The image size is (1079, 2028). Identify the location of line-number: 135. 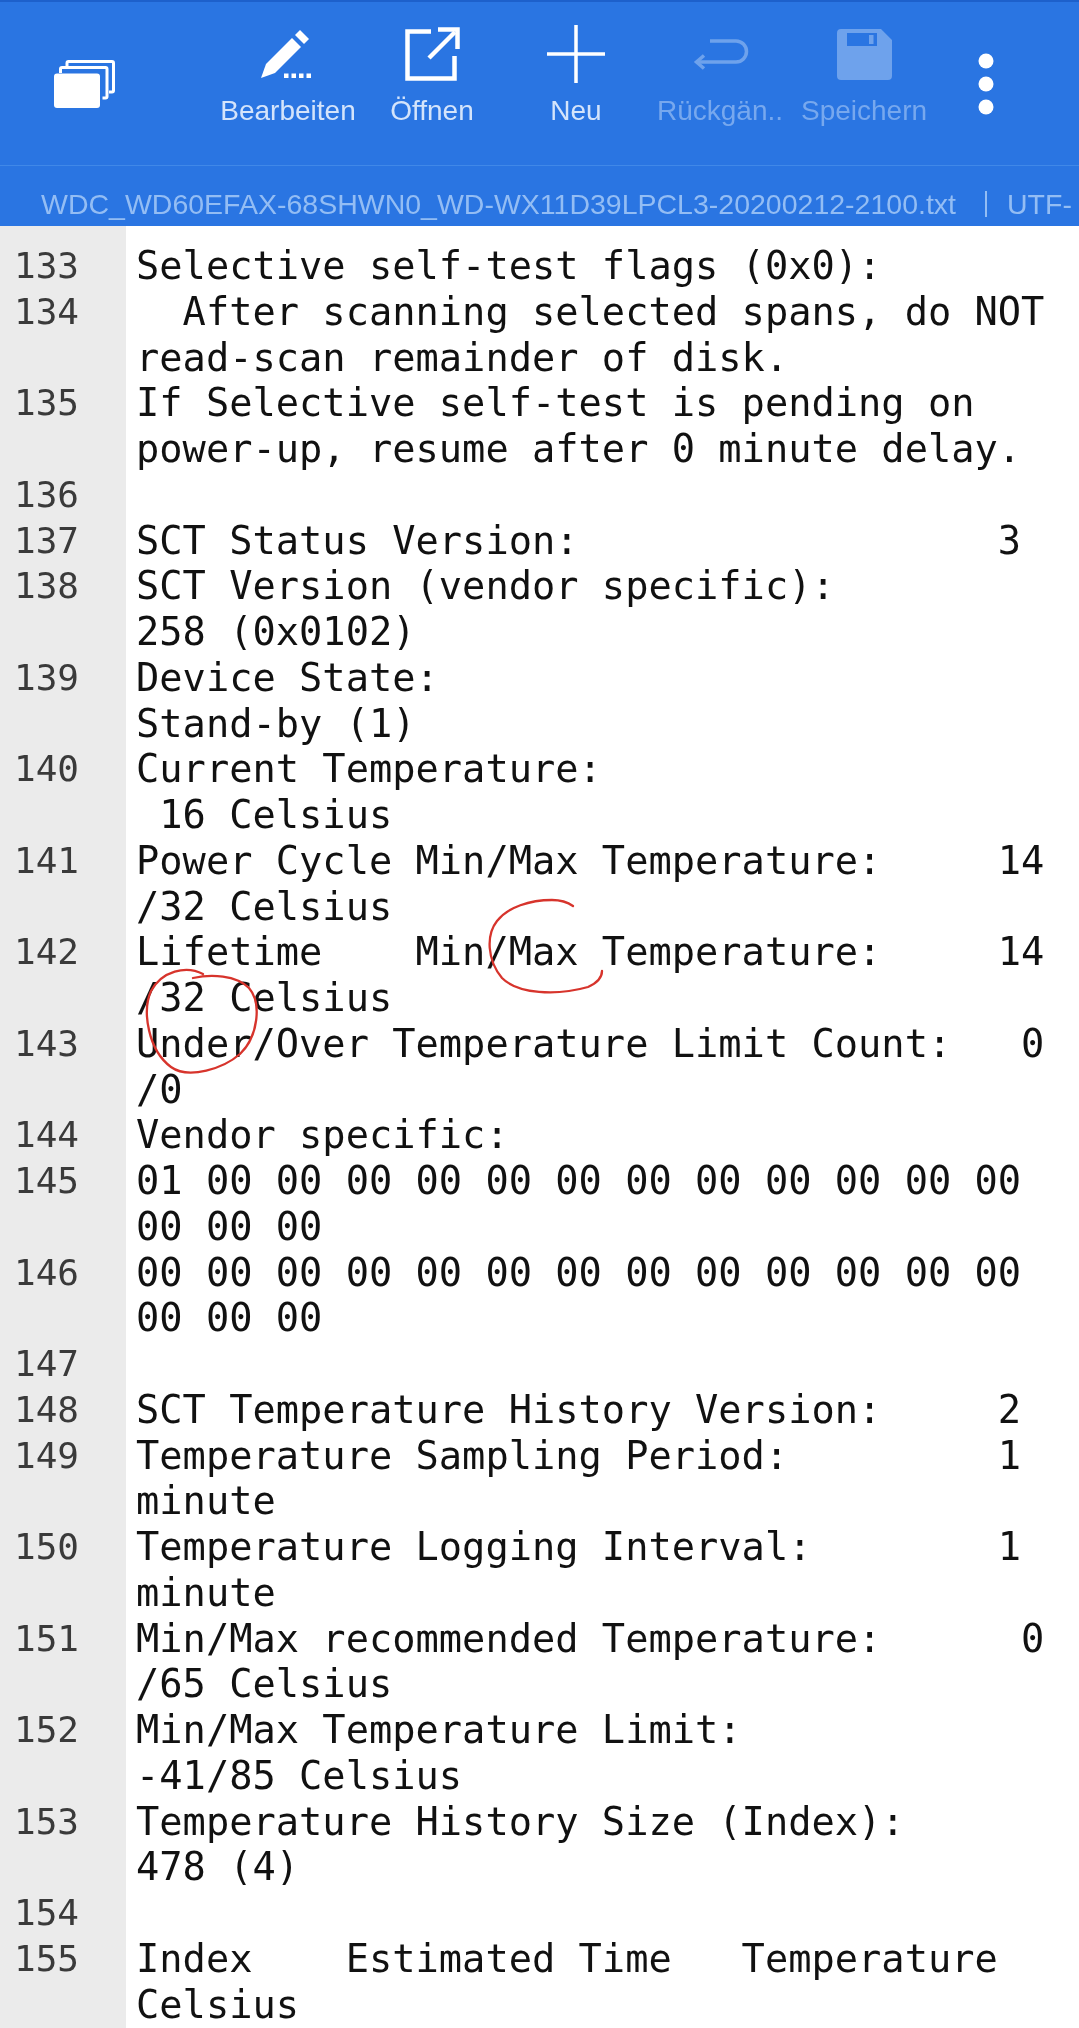
(47, 403).